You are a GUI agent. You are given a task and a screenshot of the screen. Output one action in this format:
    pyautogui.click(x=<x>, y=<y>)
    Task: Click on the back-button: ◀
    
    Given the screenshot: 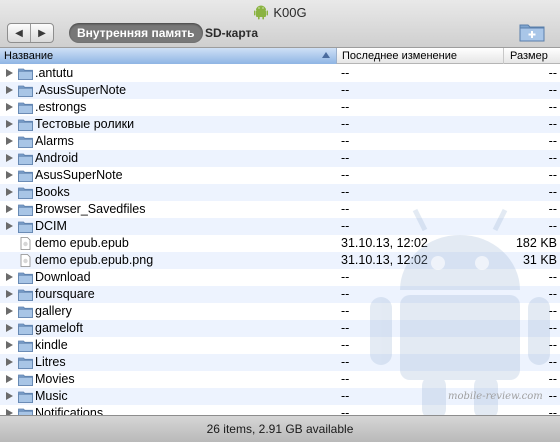 What is the action you would take?
    pyautogui.click(x=19, y=33)
    